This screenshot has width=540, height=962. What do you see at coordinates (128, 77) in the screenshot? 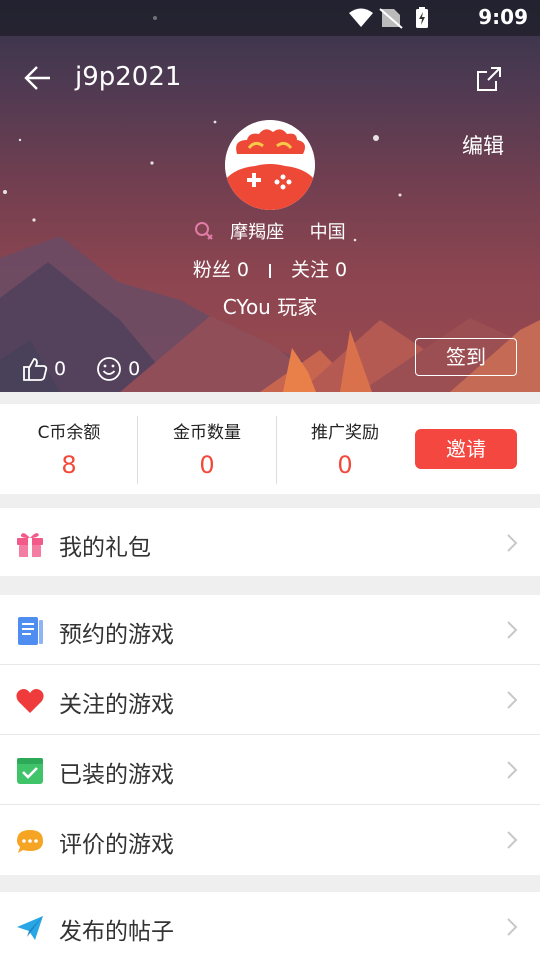
I see `page-title: j9p2021` at bounding box center [128, 77].